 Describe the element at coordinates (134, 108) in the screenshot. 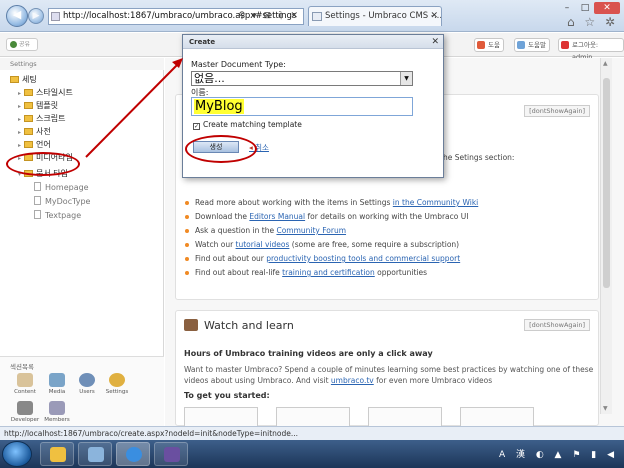

I see `annotation-arrow` at that location.